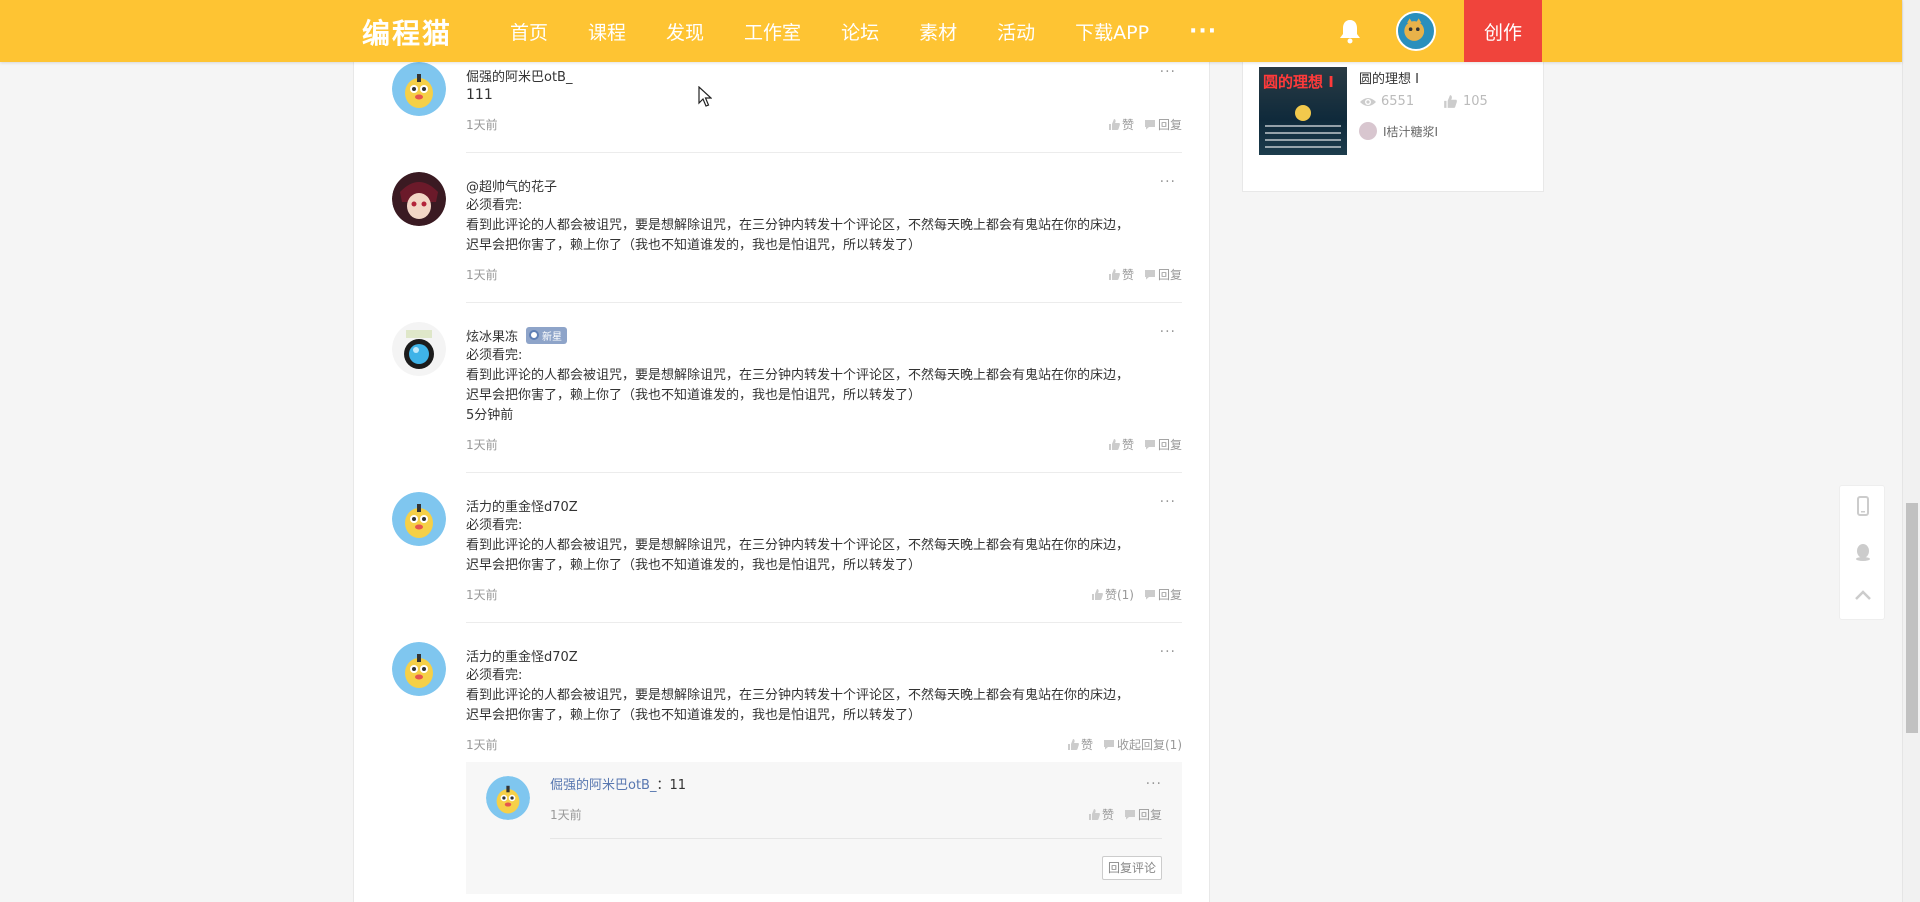 The width and height of the screenshot is (1920, 902). I want to click on badge-icon, so click(534, 335).